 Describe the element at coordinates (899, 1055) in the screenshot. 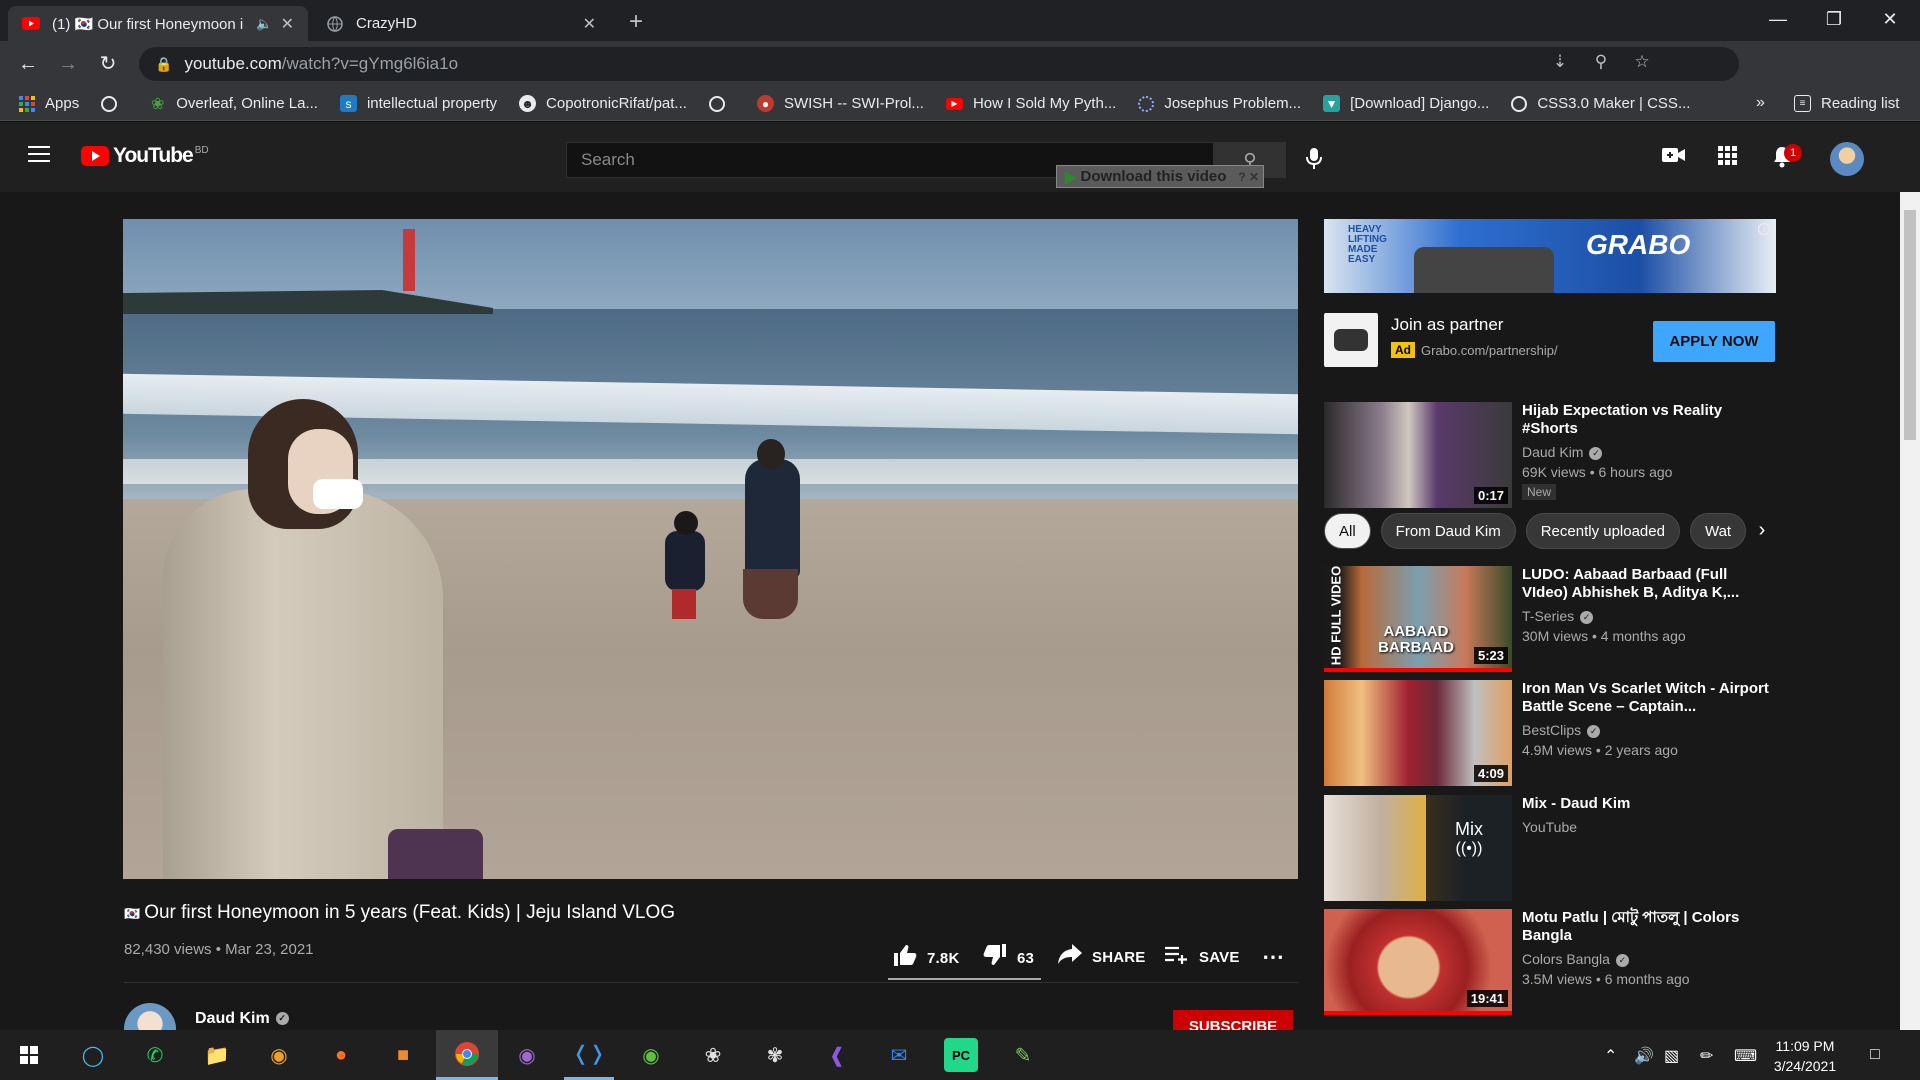

I see `messenger-icon: ✉` at that location.